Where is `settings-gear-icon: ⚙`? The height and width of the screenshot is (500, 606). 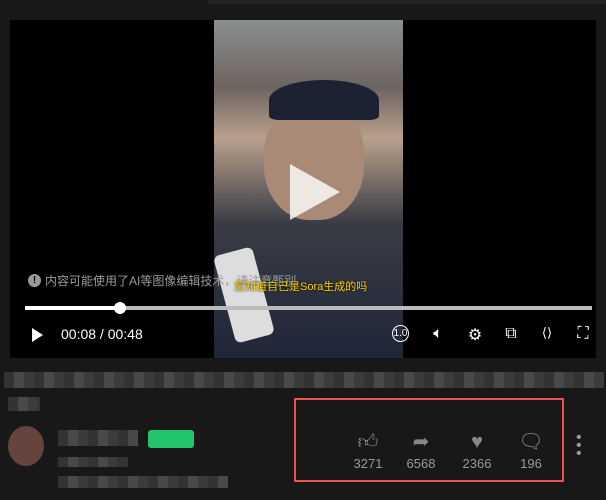
settings-gear-icon: ⚙ is located at coordinates (475, 335).